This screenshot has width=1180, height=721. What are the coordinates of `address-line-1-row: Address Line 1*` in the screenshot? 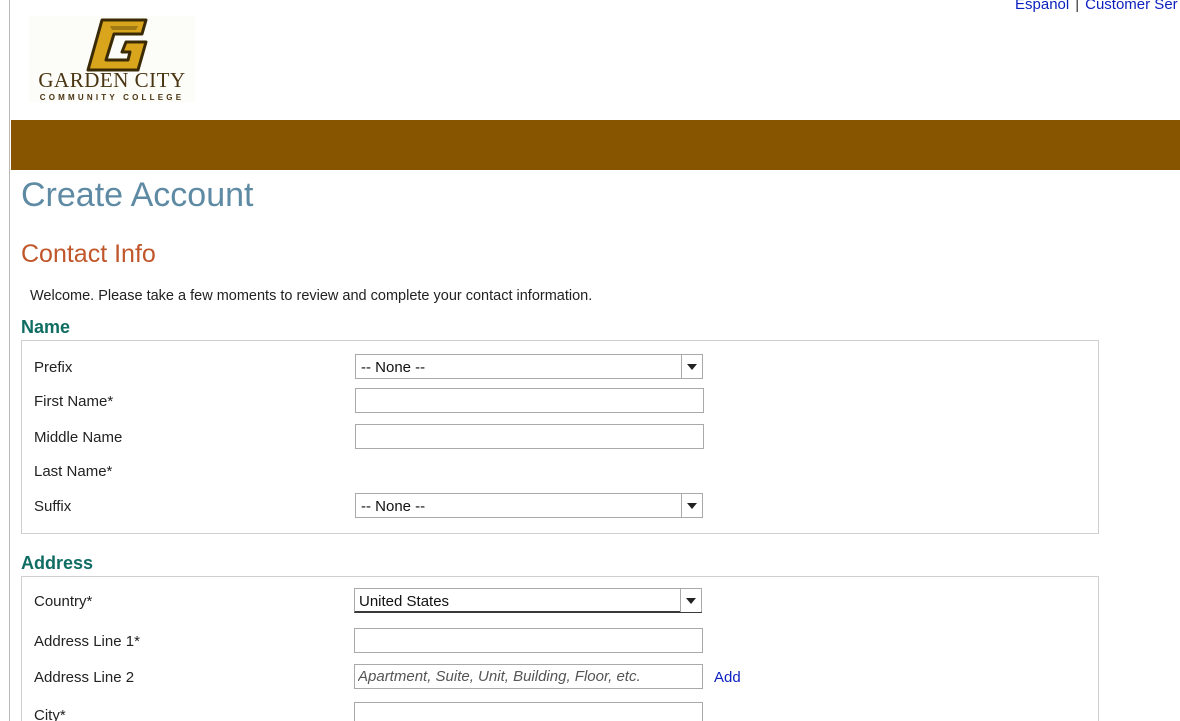 It's located at (560, 642).